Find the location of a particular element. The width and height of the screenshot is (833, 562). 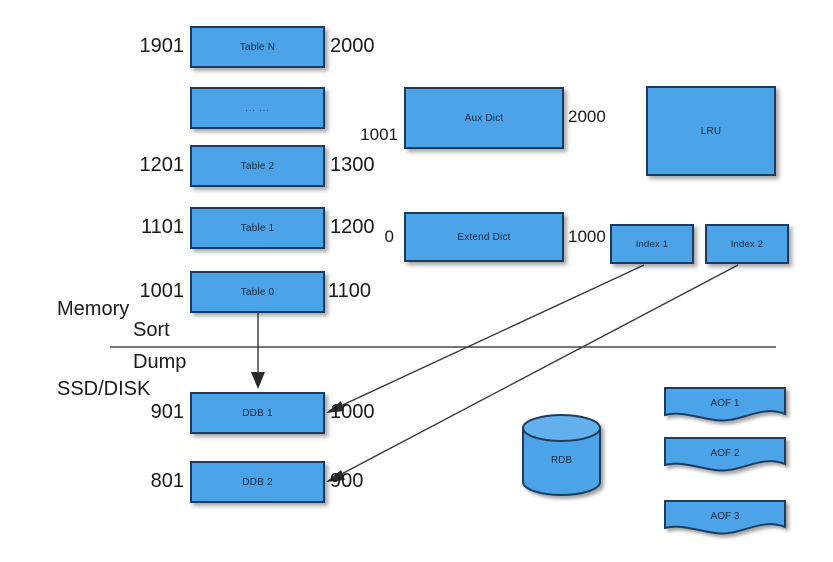

label-memory: Memory is located at coordinates (93, 309).